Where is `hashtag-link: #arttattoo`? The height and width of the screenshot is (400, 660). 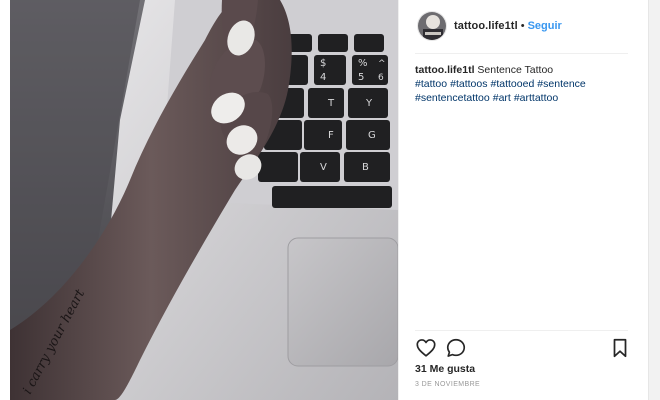
hashtag-link: #arttattoo is located at coordinates (536, 98).